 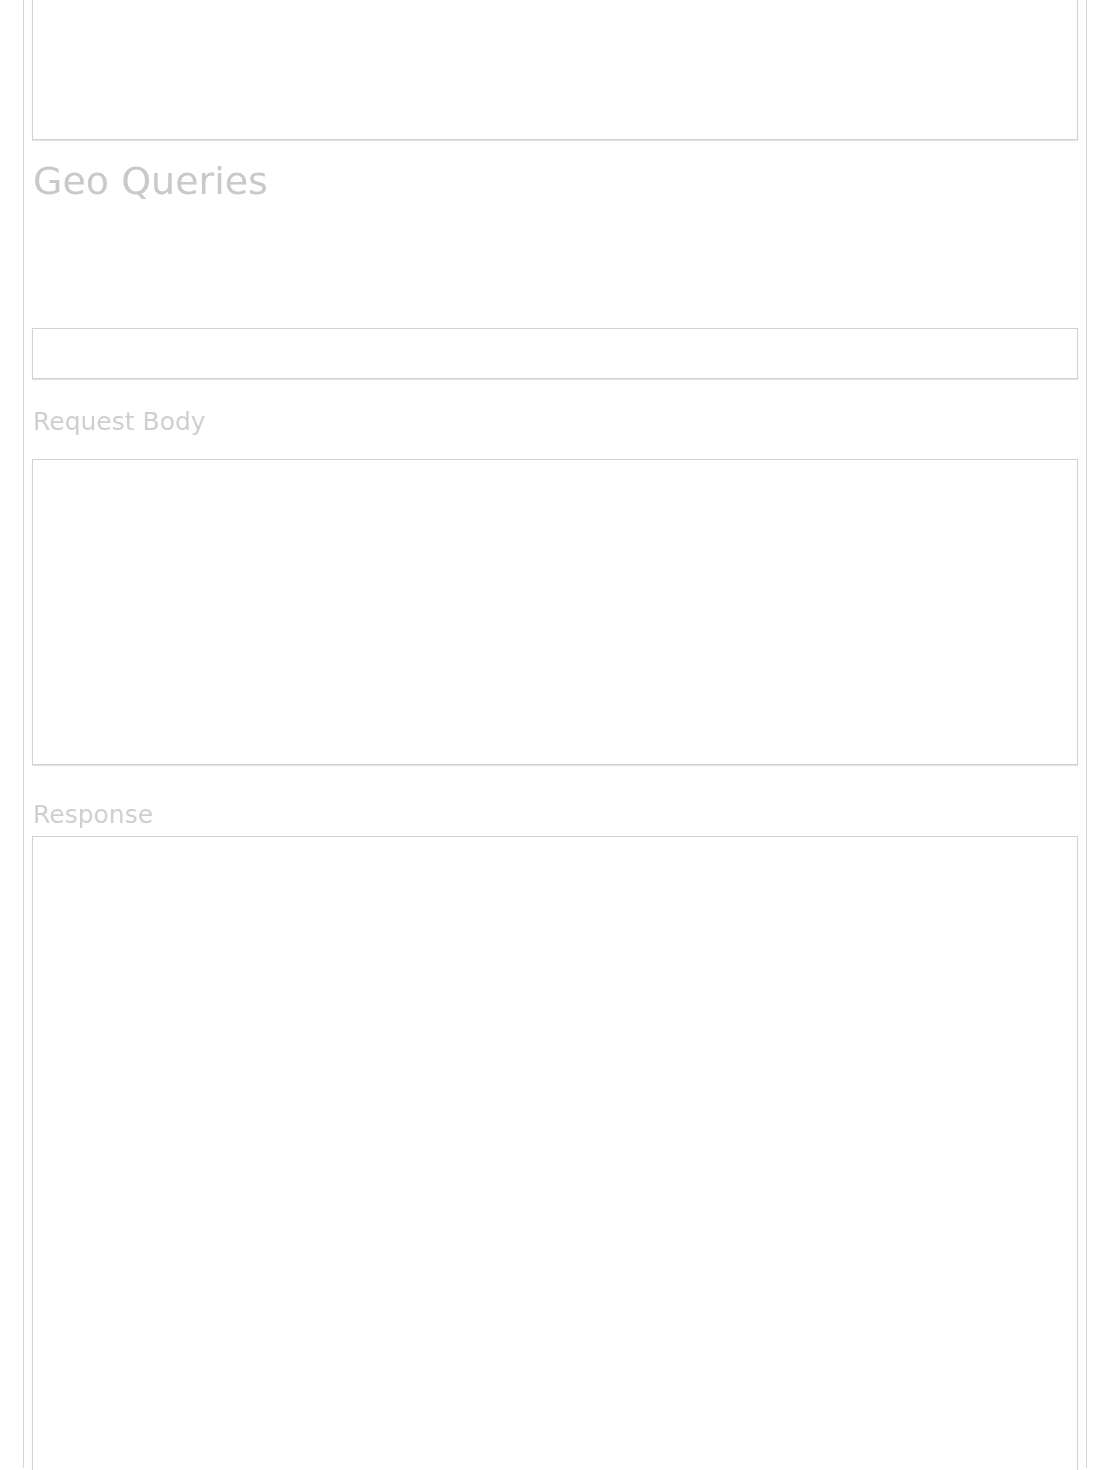 What do you see at coordinates (555, 353) in the screenshot?
I see `input-field` at bounding box center [555, 353].